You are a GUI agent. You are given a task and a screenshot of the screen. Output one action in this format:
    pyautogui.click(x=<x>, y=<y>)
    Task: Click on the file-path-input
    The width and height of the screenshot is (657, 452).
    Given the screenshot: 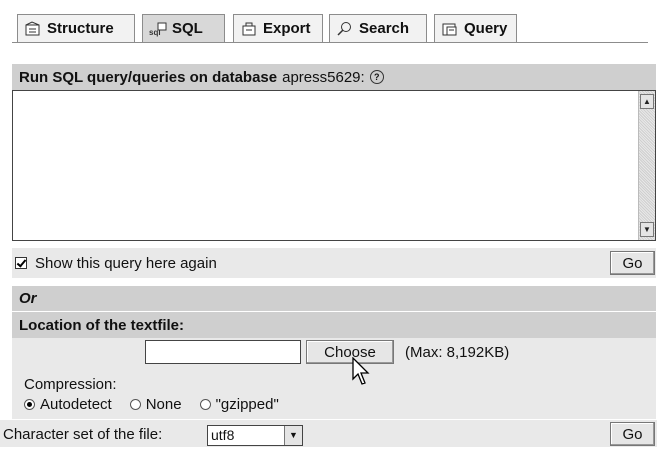 What is the action you would take?
    pyautogui.click(x=223, y=352)
    